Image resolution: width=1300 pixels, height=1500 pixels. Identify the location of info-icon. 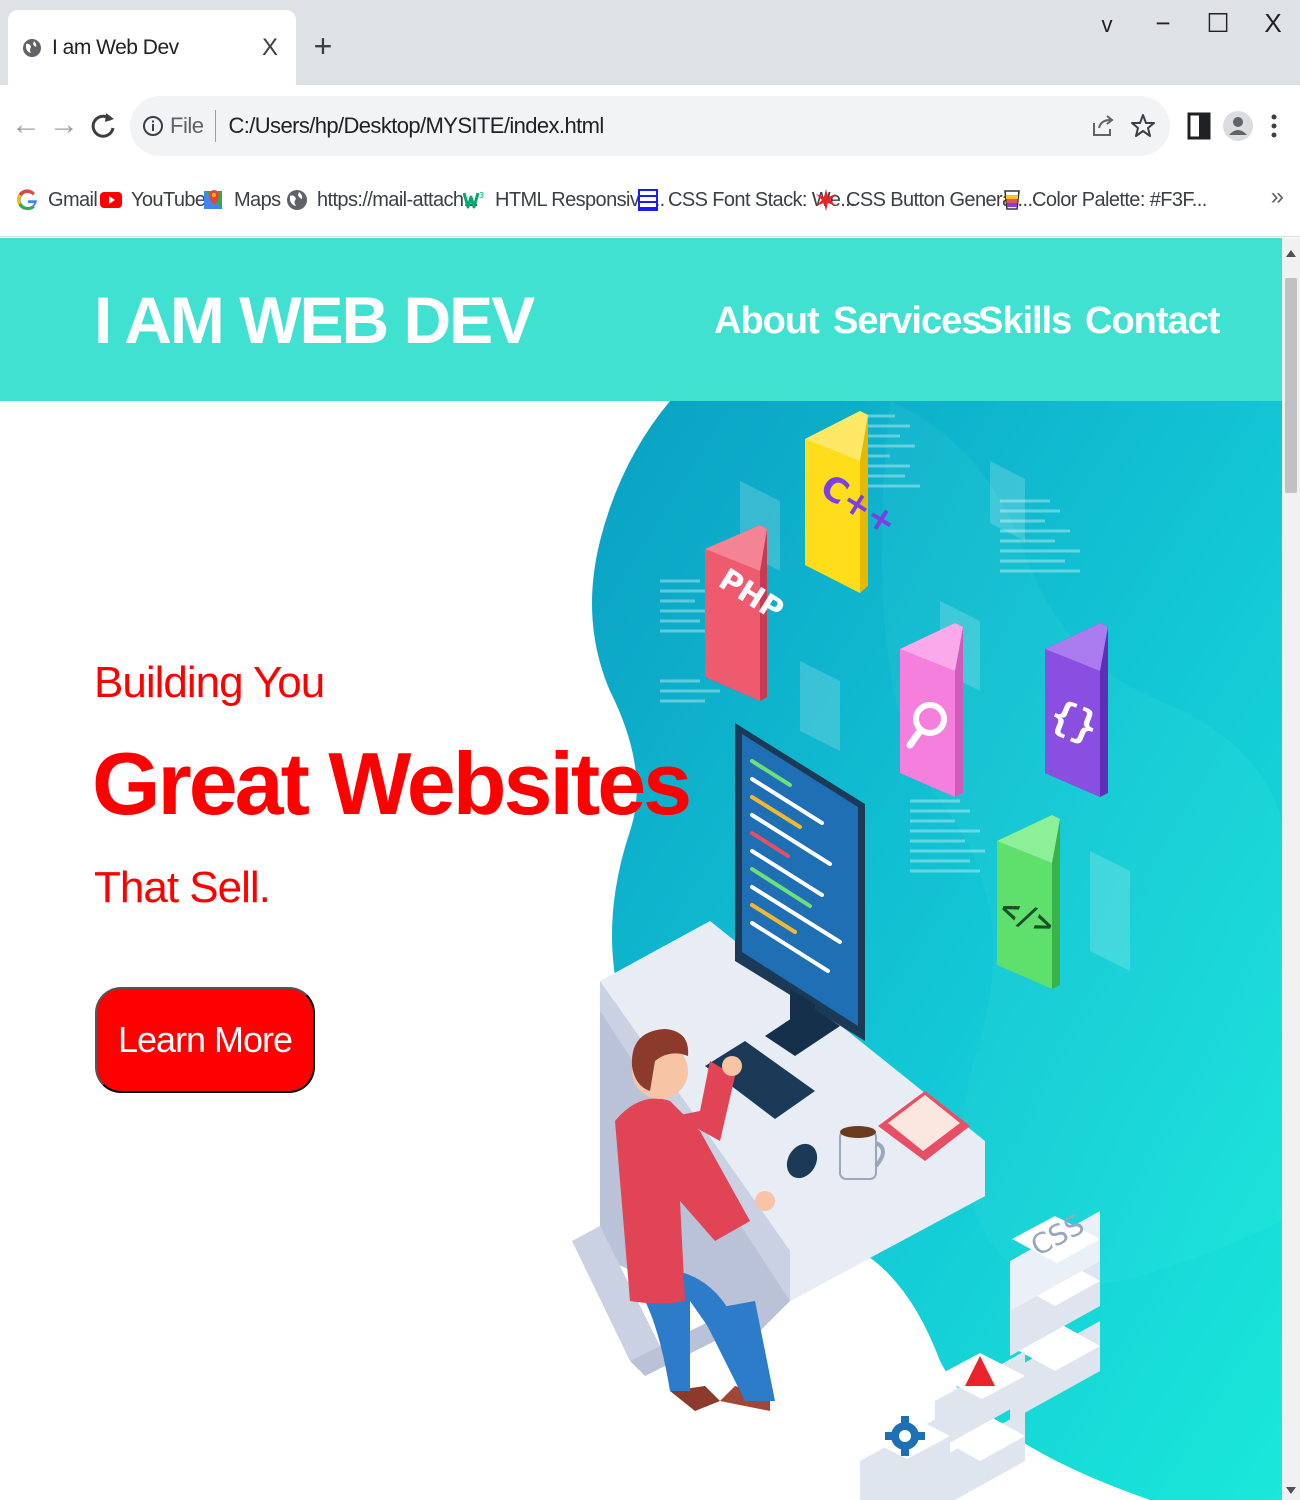
(153, 126).